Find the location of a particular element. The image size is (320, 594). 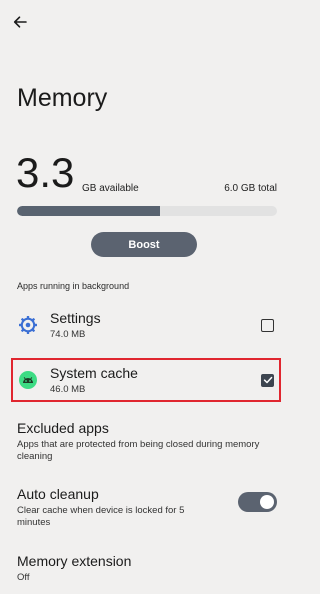

memory-available-label: GB available is located at coordinates (110, 188).